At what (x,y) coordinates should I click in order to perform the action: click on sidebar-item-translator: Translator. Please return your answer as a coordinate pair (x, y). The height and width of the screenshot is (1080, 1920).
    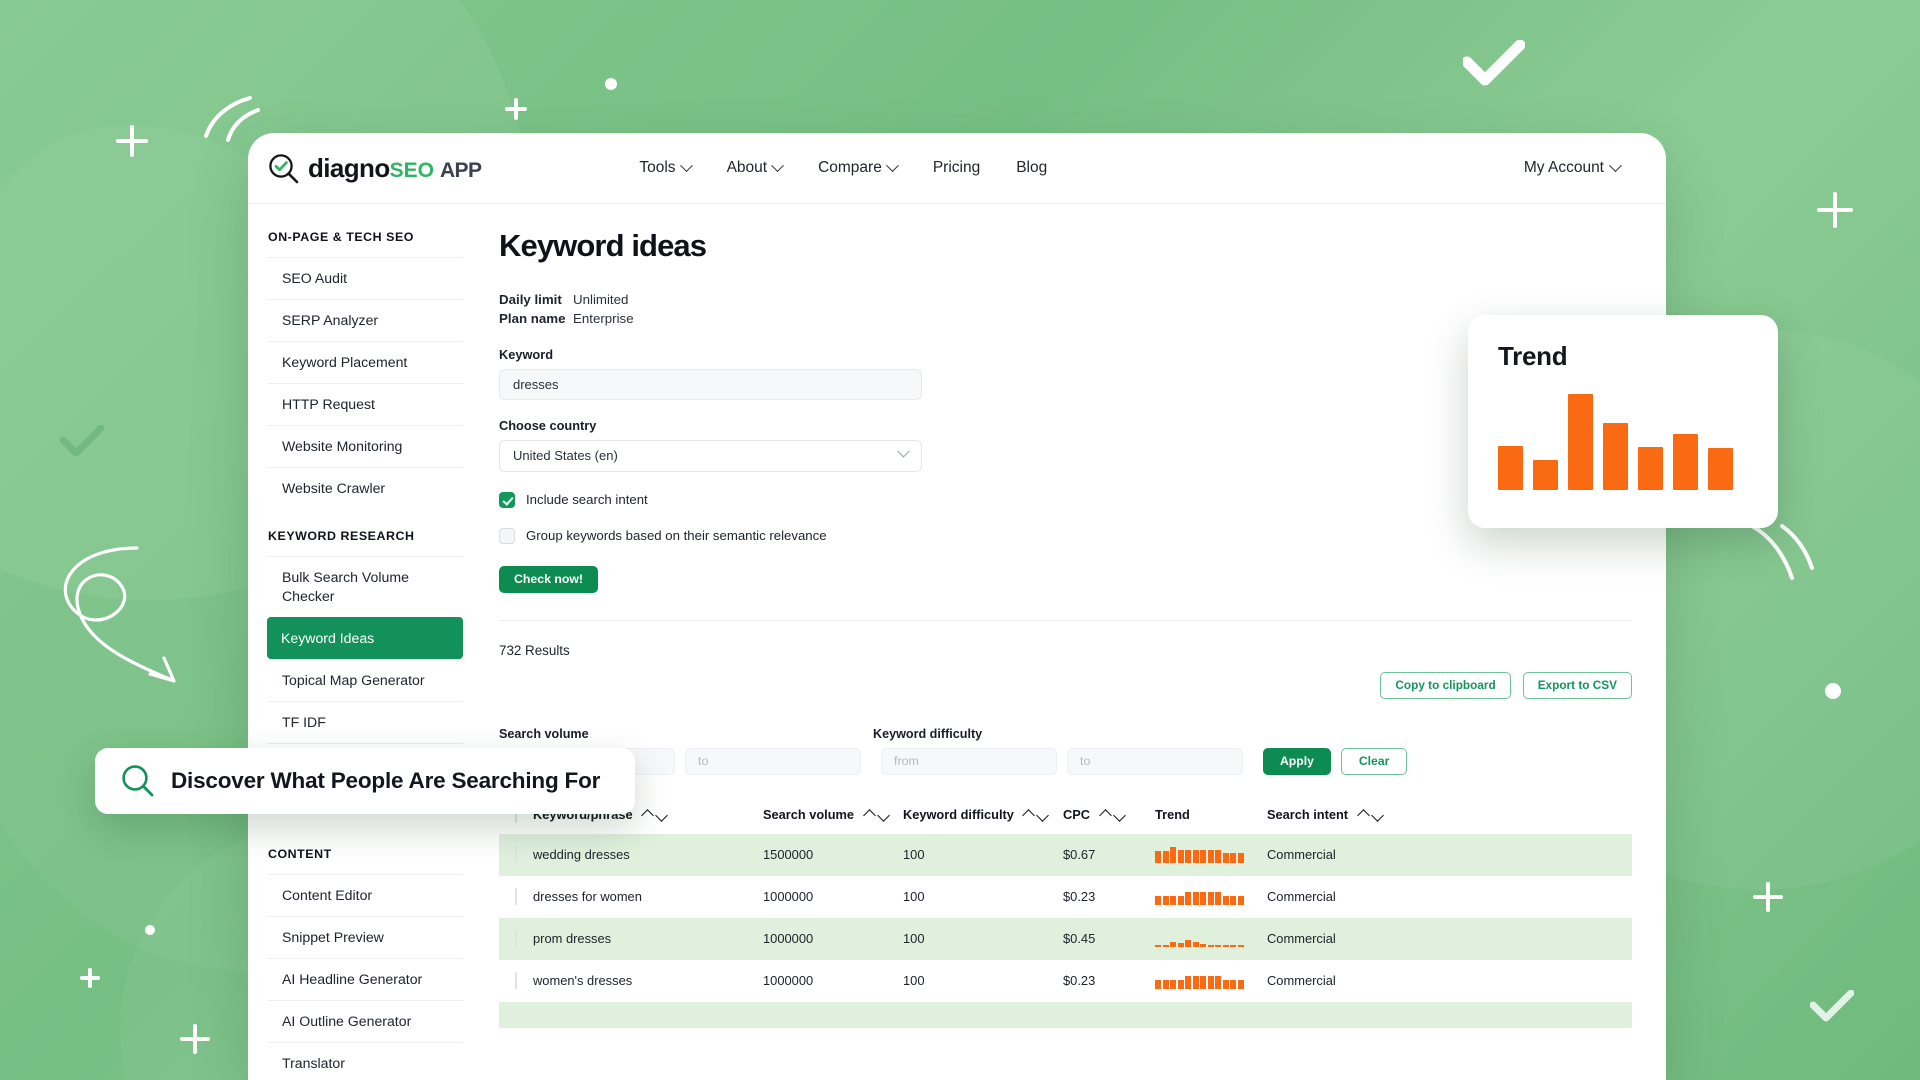
    Looking at the image, I should click on (365, 1061).